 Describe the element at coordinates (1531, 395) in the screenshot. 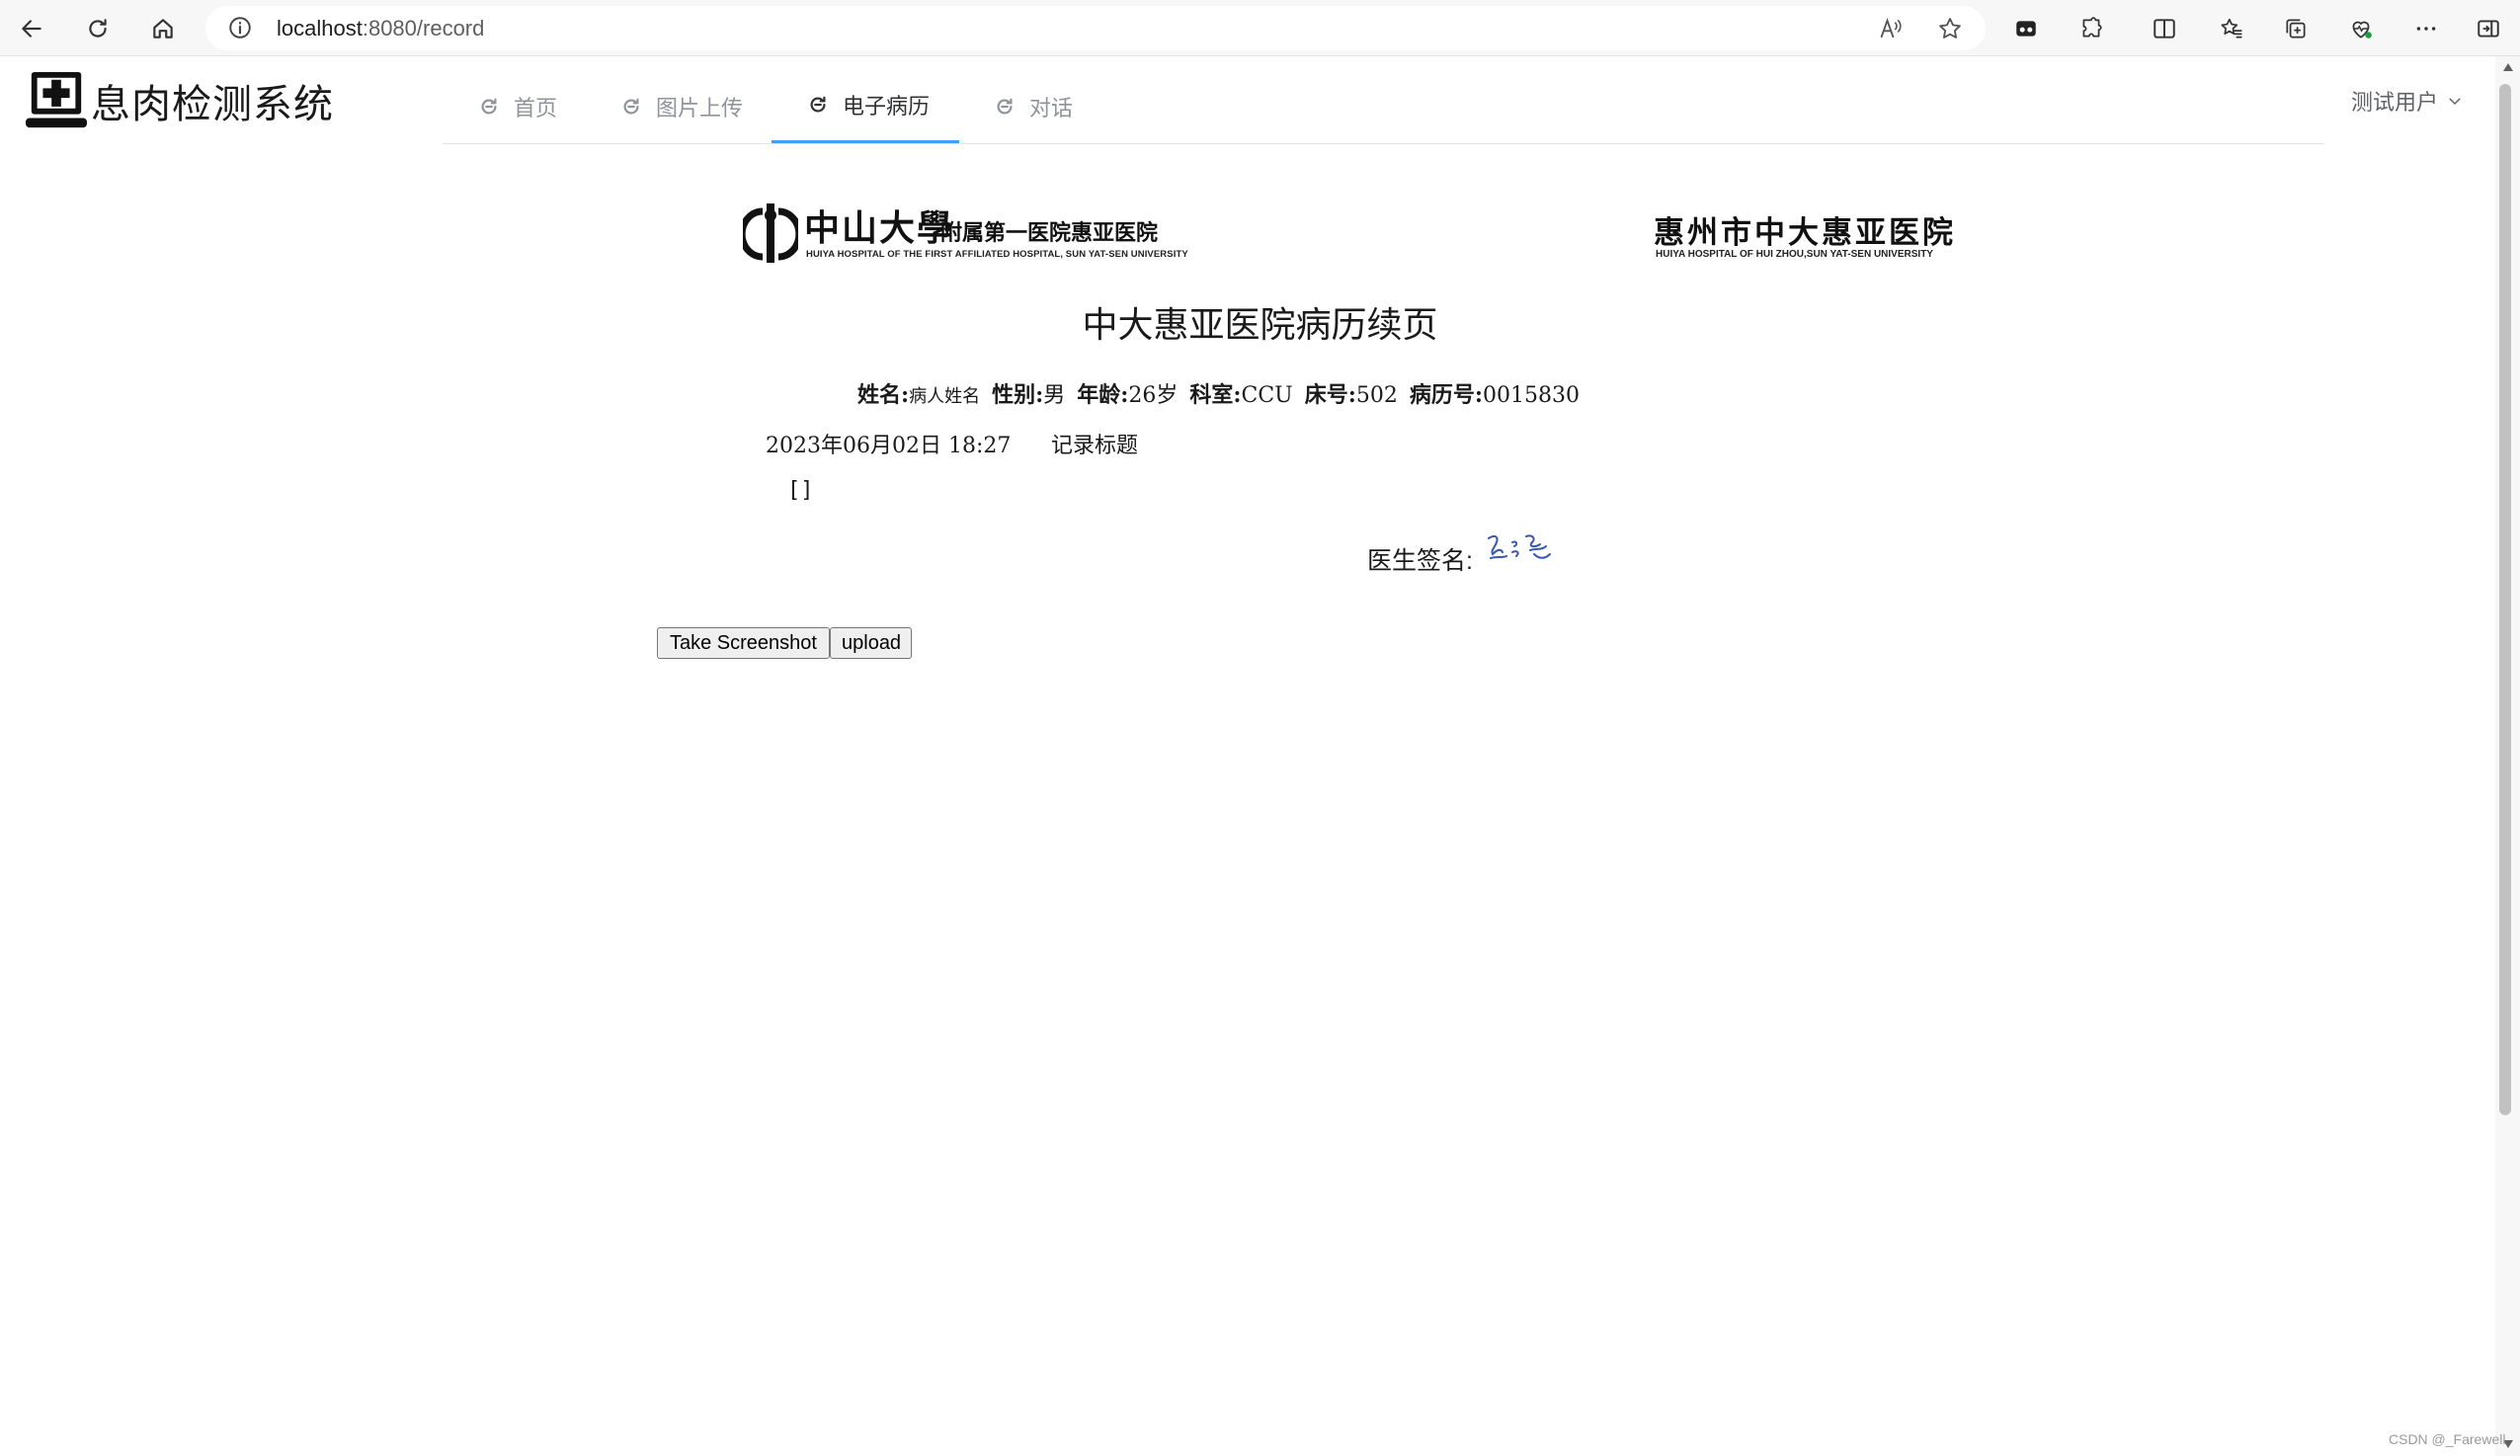

I see `record-number-value: 0015830` at that location.